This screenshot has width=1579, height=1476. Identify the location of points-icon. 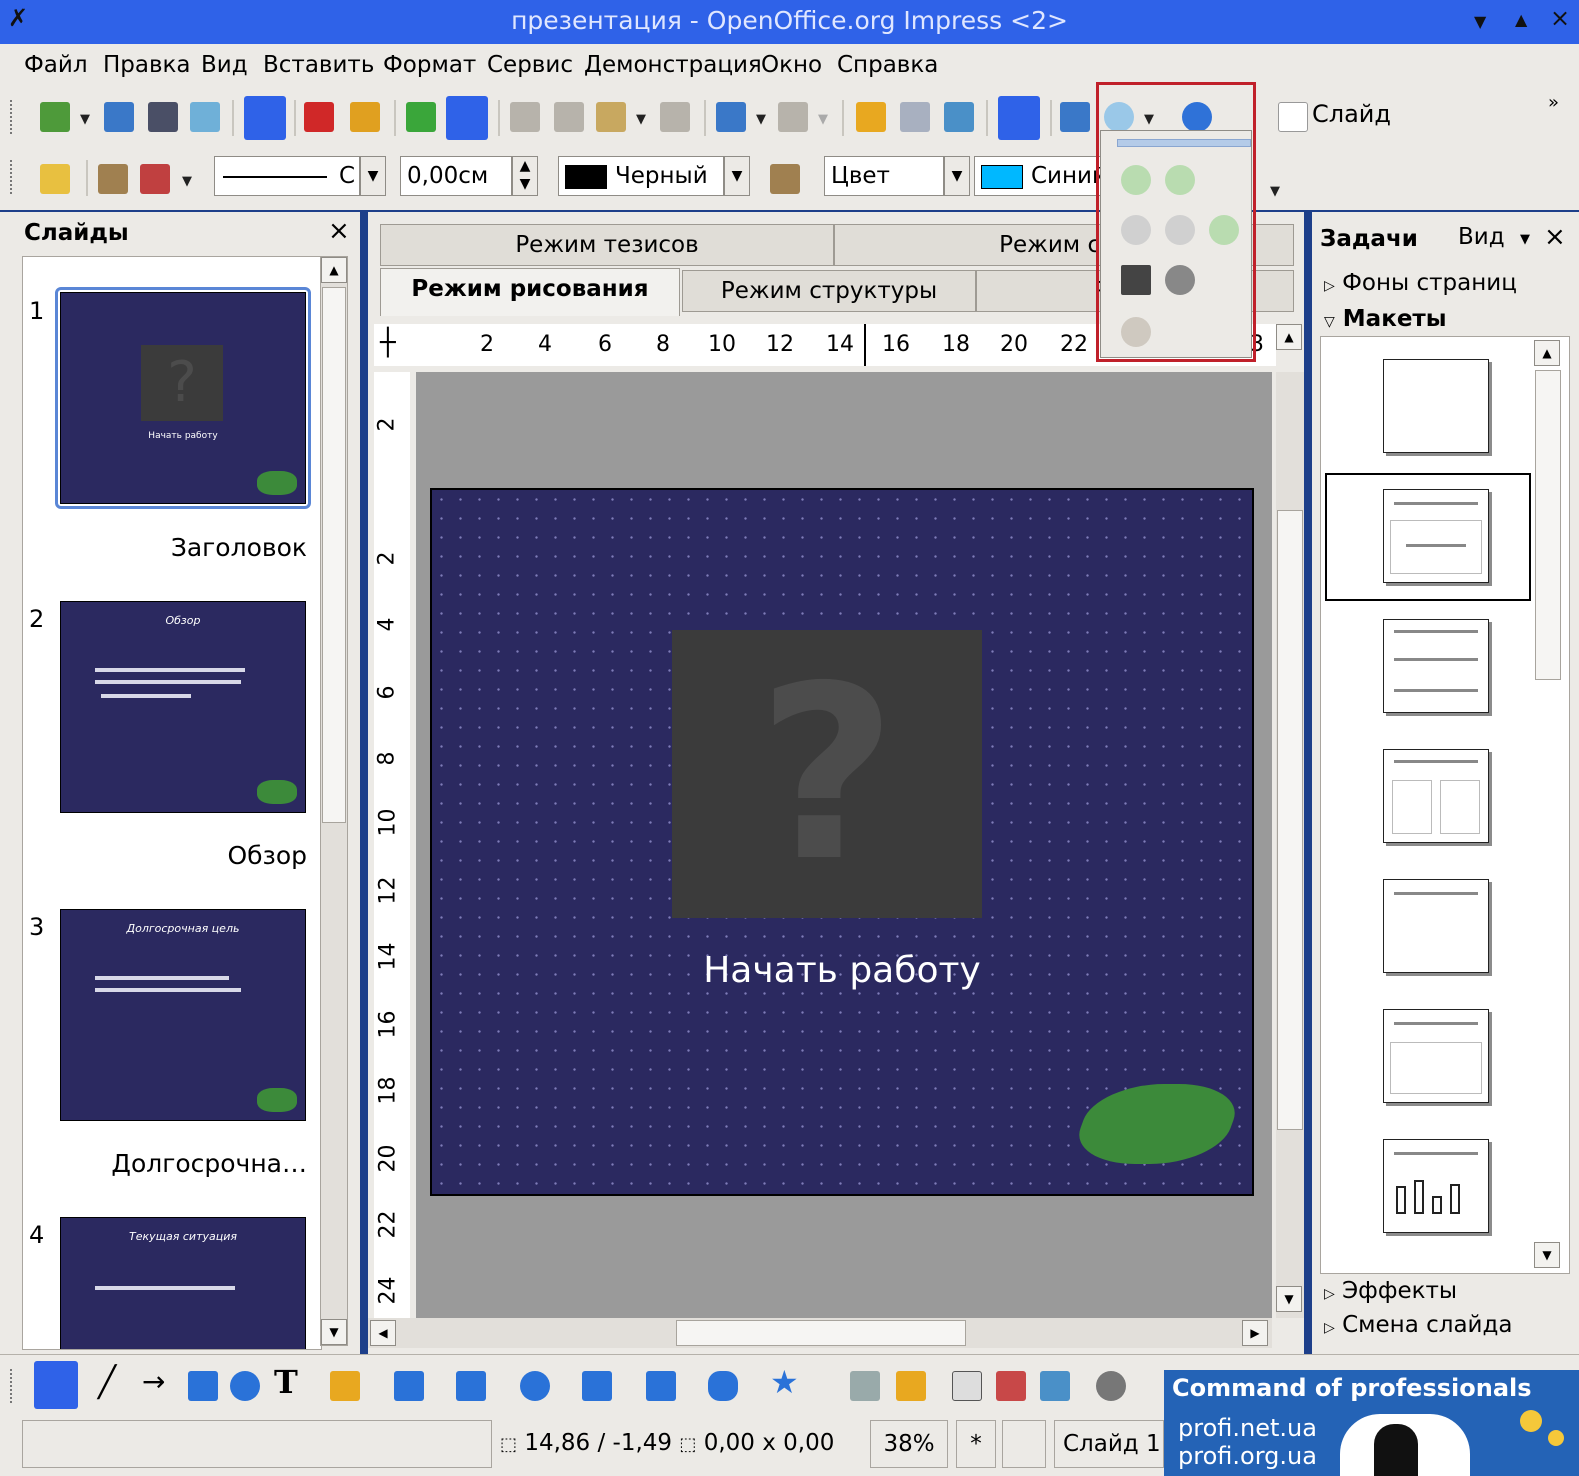
(865, 1386).